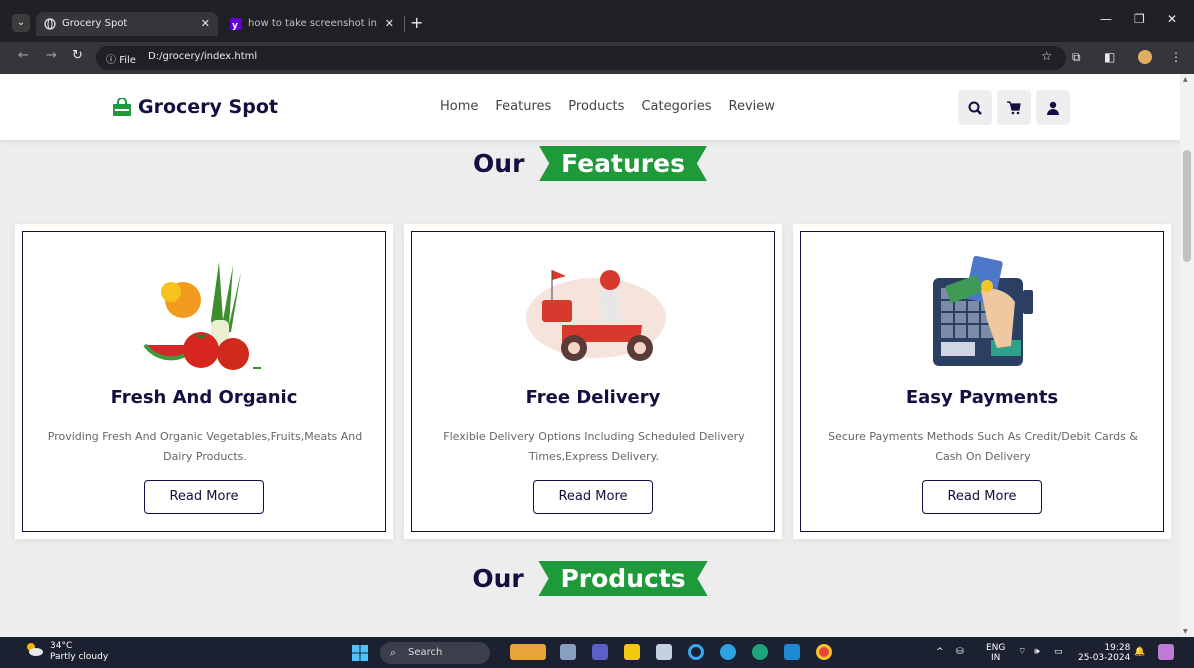 The image size is (1194, 668). What do you see at coordinates (1145, 57) in the screenshot?
I see `profile-avatar` at bounding box center [1145, 57].